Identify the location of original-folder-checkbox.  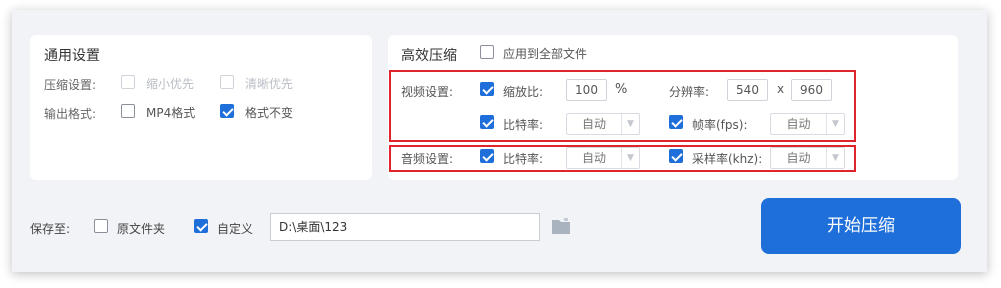
(101, 226).